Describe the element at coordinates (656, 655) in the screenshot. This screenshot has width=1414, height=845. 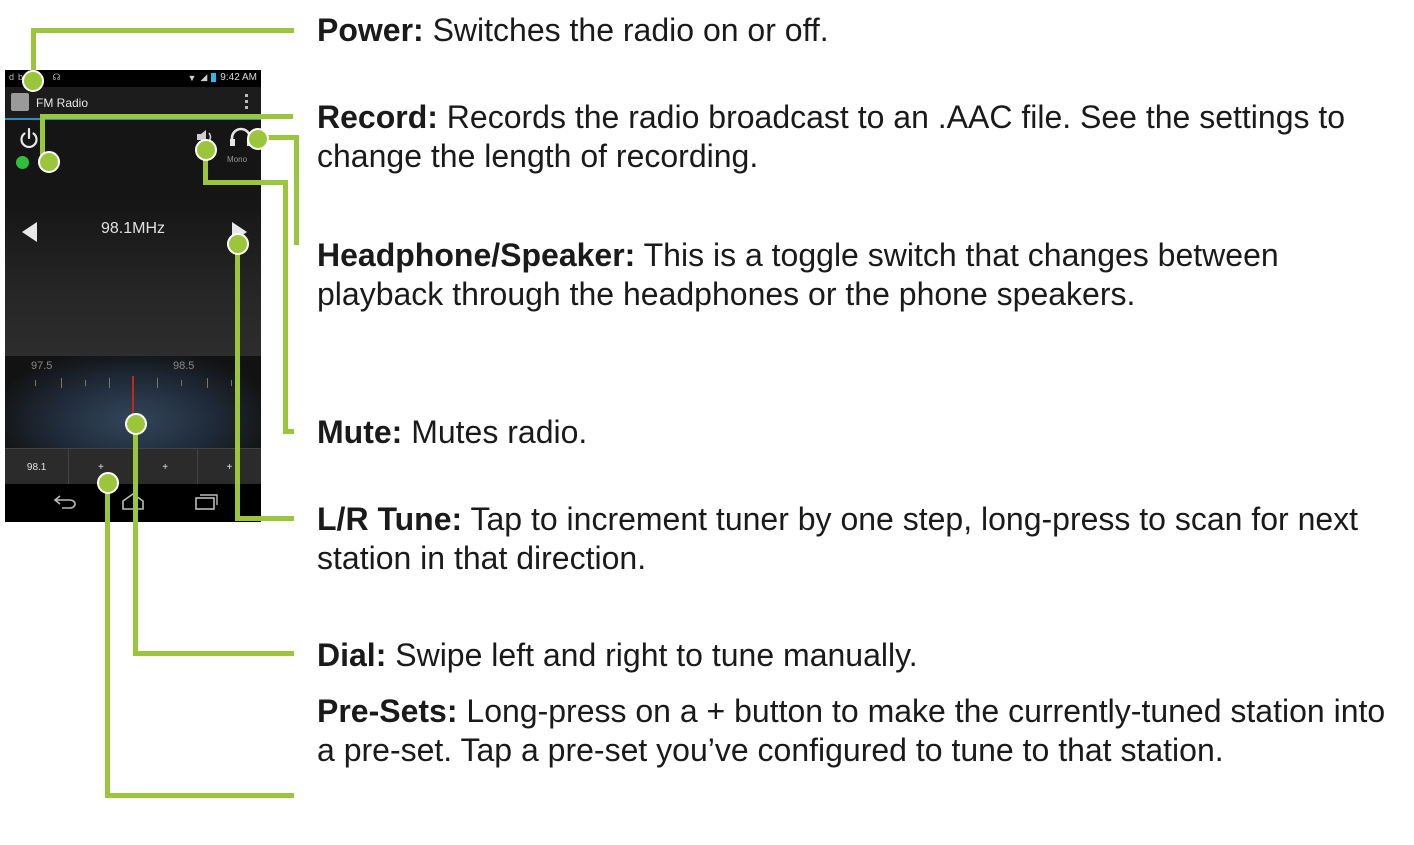
I see `dial-text: Swipe left and right to tune manually.` at that location.